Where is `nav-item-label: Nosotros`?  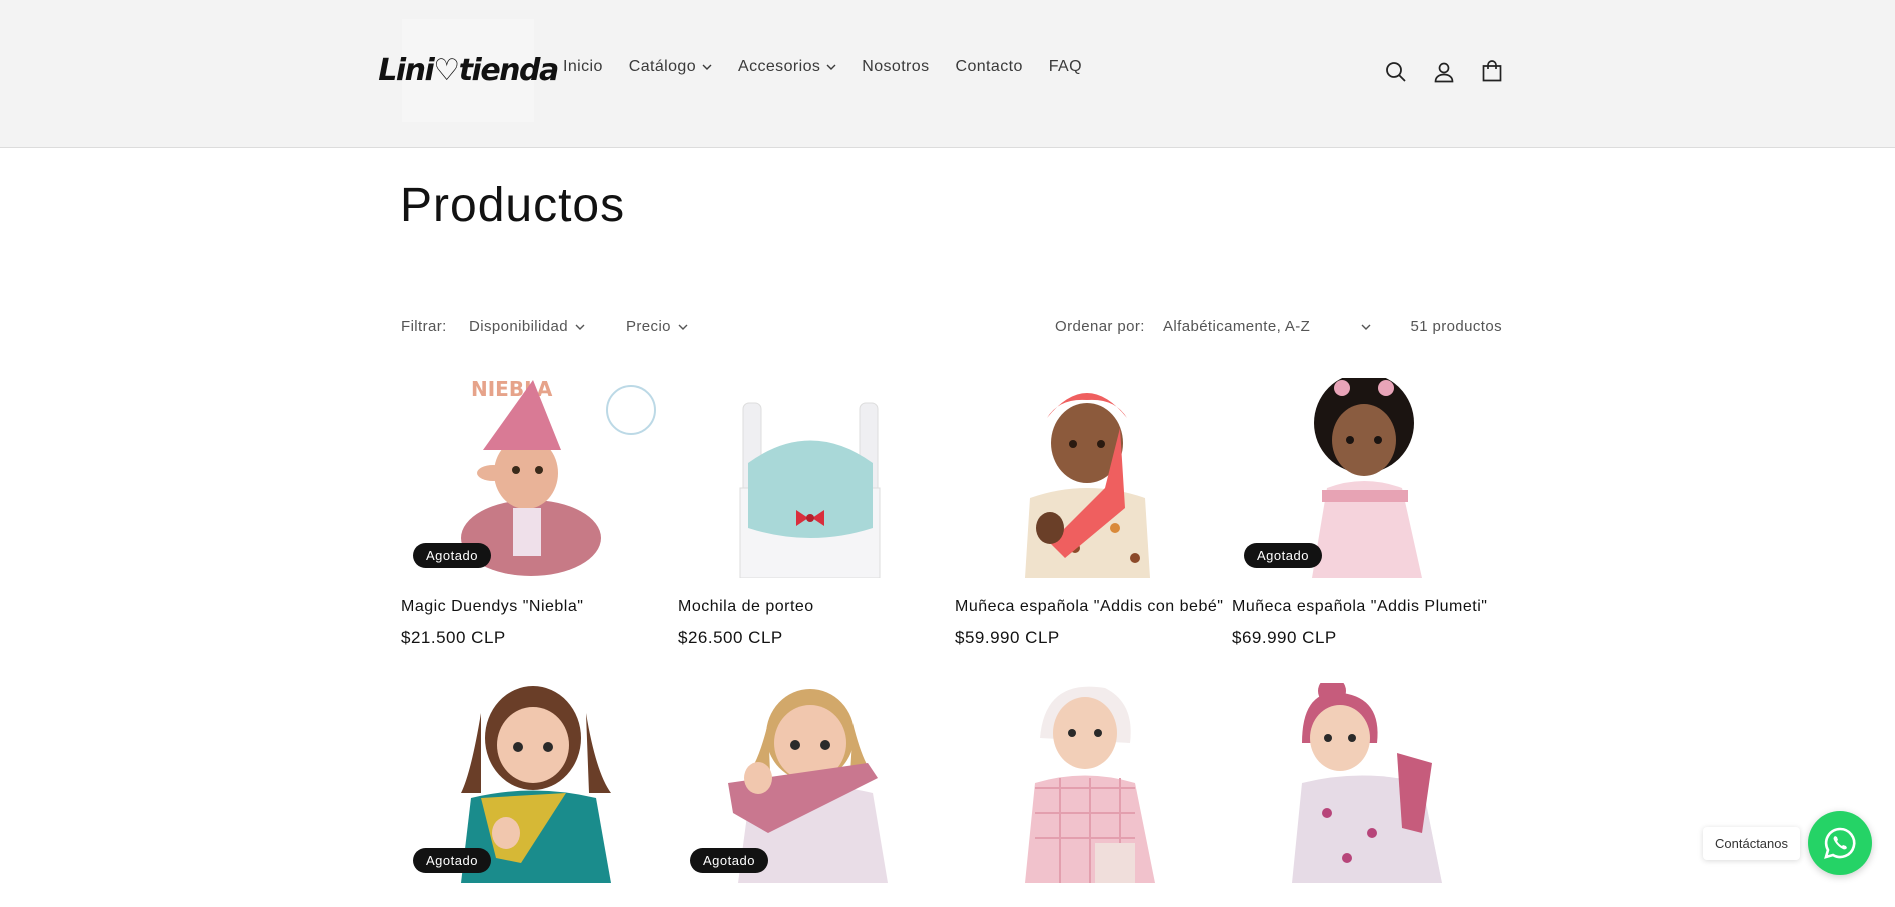
nav-item-label: Nosotros is located at coordinates (896, 66).